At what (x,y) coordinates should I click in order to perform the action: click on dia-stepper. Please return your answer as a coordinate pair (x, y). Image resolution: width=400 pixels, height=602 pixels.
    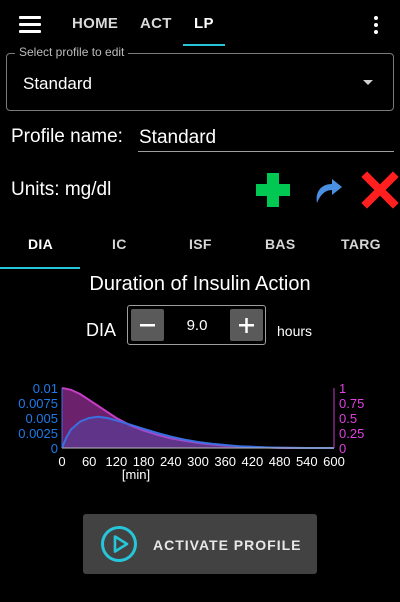
    Looking at the image, I should click on (196, 325).